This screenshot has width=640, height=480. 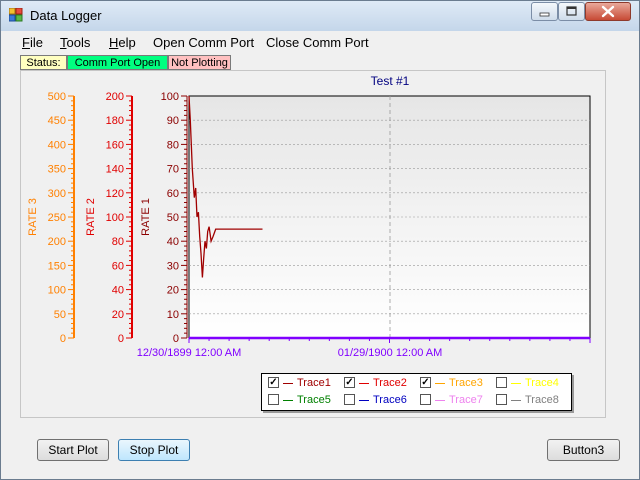 I want to click on legend-label: Trace2, so click(x=390, y=383).